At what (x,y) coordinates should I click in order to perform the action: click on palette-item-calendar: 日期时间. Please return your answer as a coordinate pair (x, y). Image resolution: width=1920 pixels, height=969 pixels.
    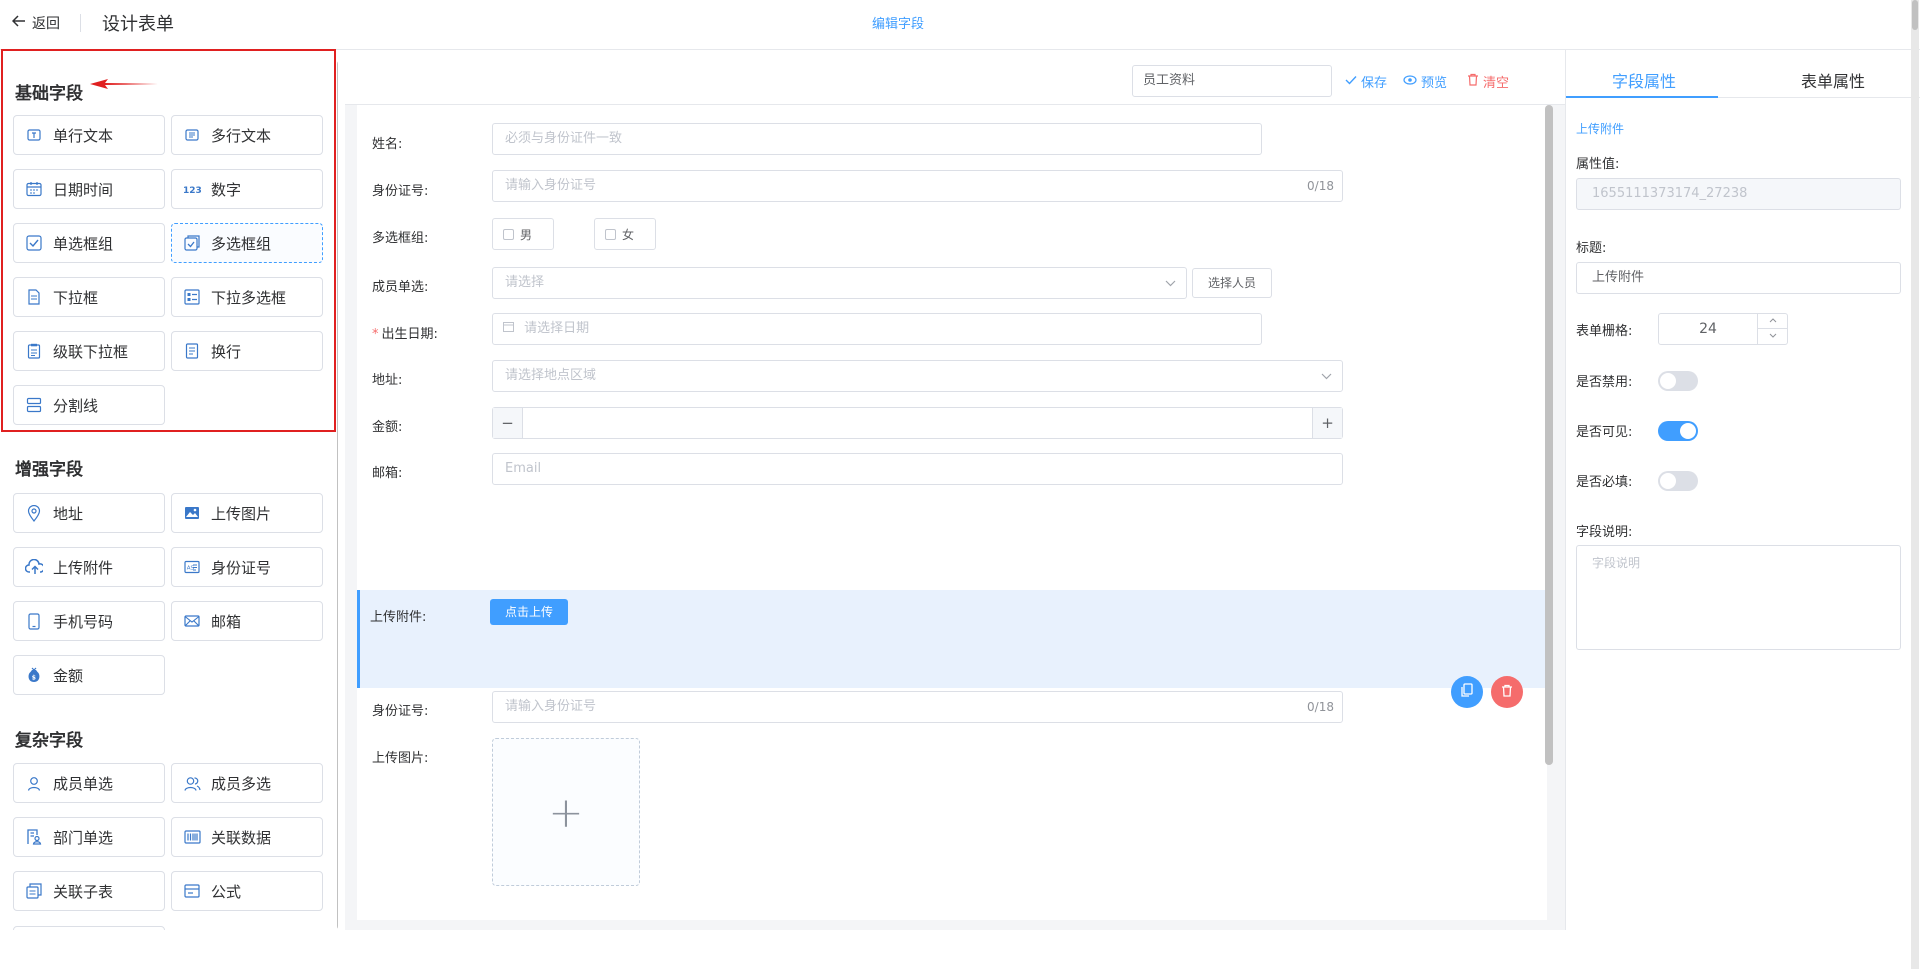
    Looking at the image, I should click on (89, 189).